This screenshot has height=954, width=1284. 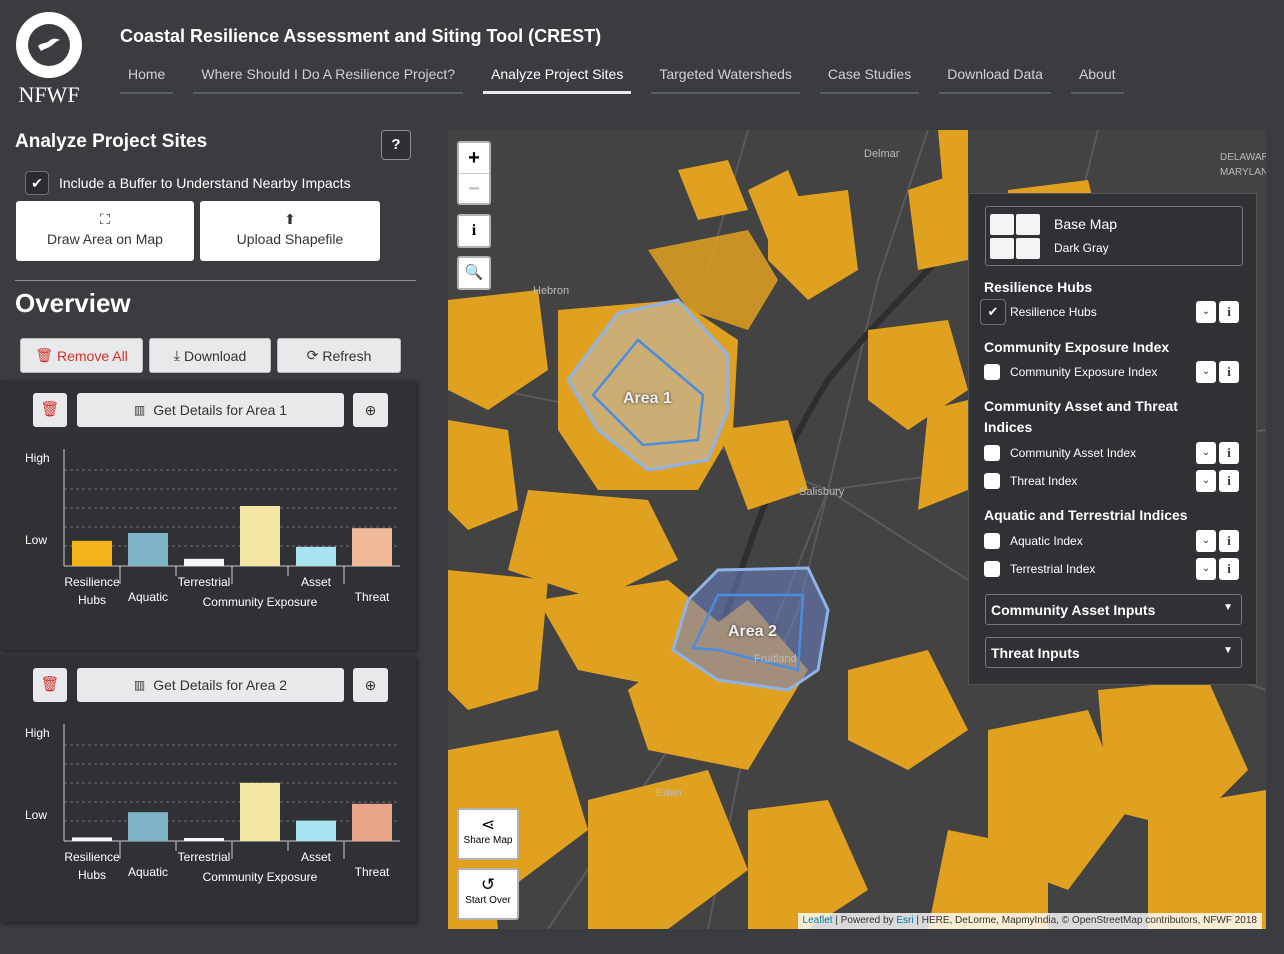 What do you see at coordinates (147, 78) in the screenshot?
I see `nav-home: Home` at bounding box center [147, 78].